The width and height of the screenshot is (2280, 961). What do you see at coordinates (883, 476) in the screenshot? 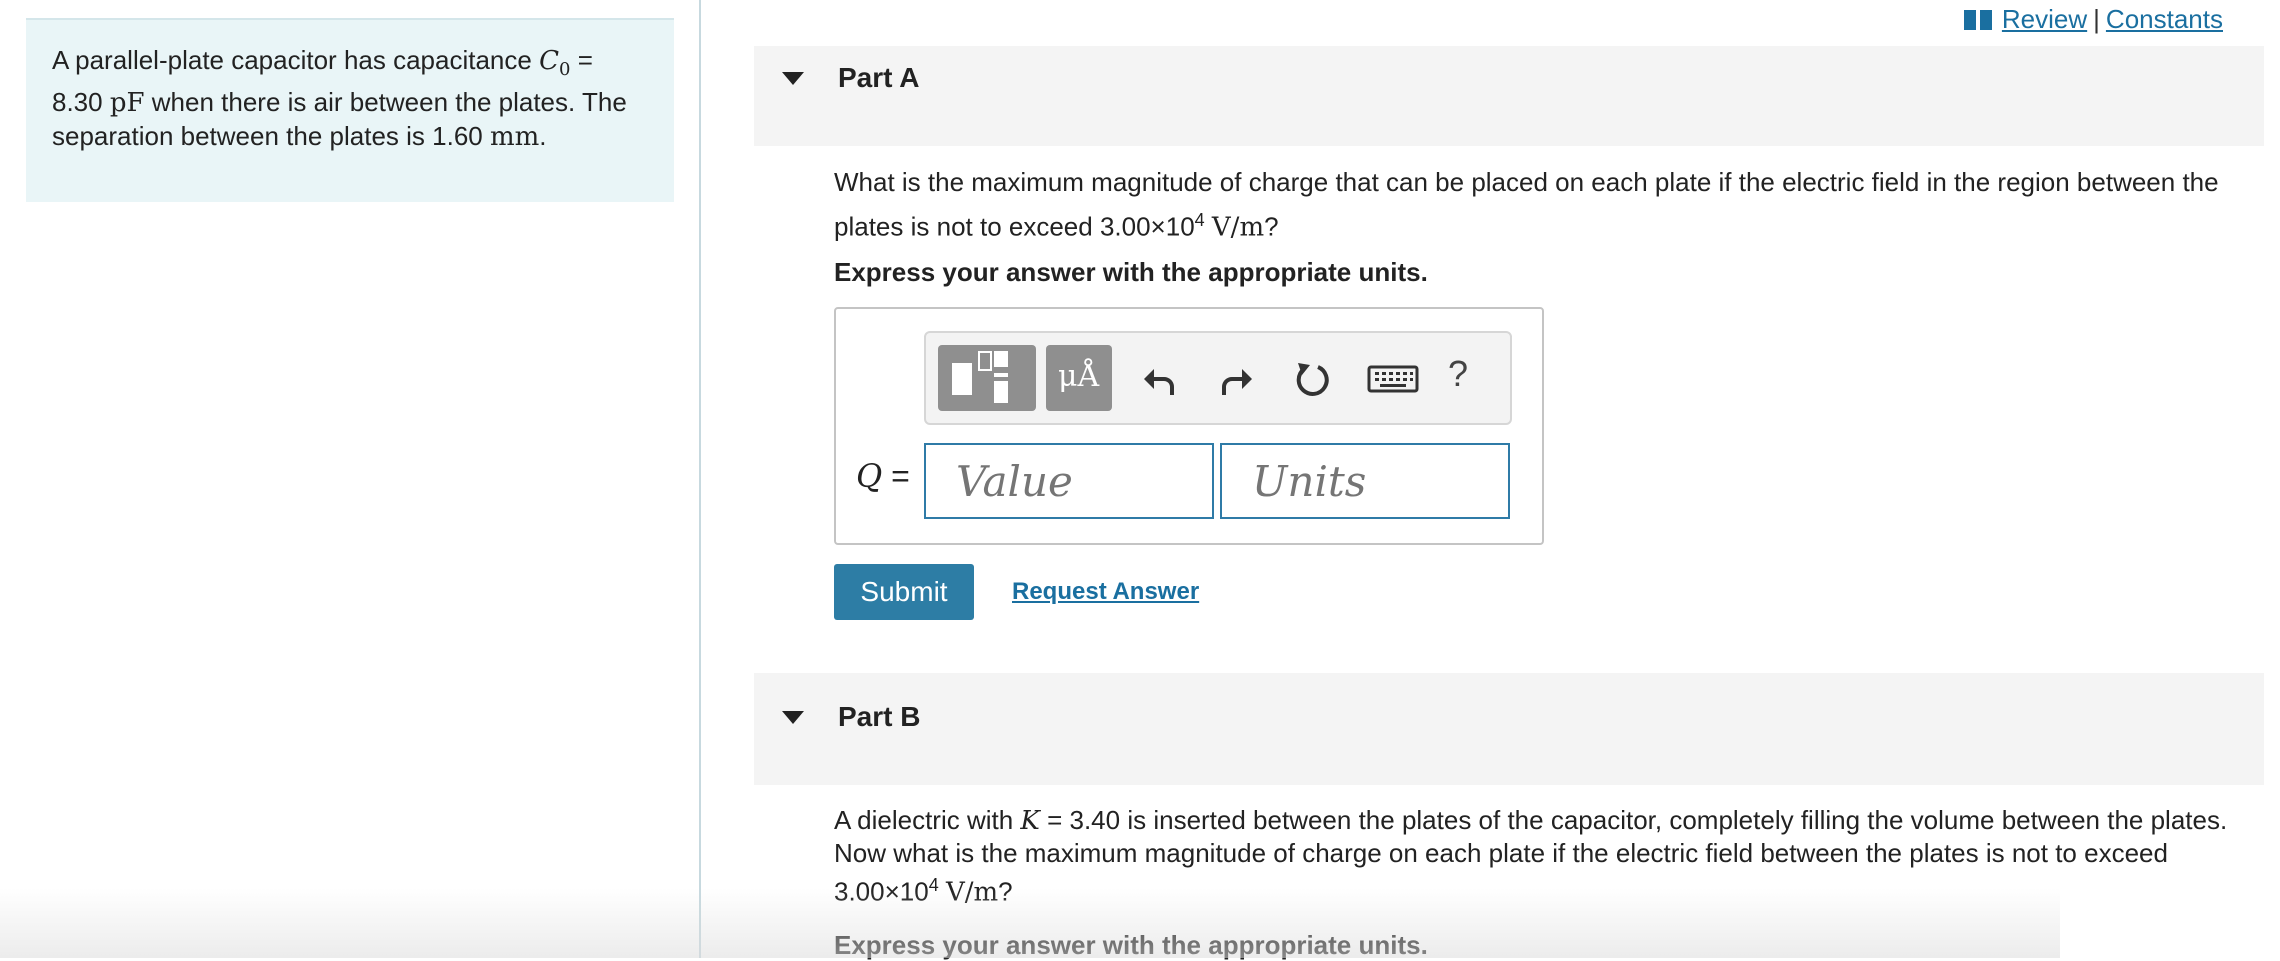
I see `q-label: Q =` at bounding box center [883, 476].